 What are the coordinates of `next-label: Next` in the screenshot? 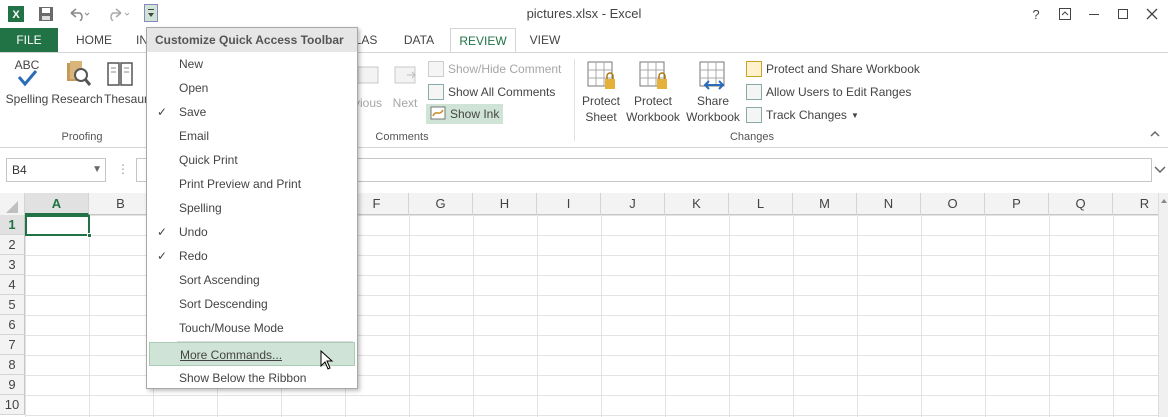 It's located at (405, 103).